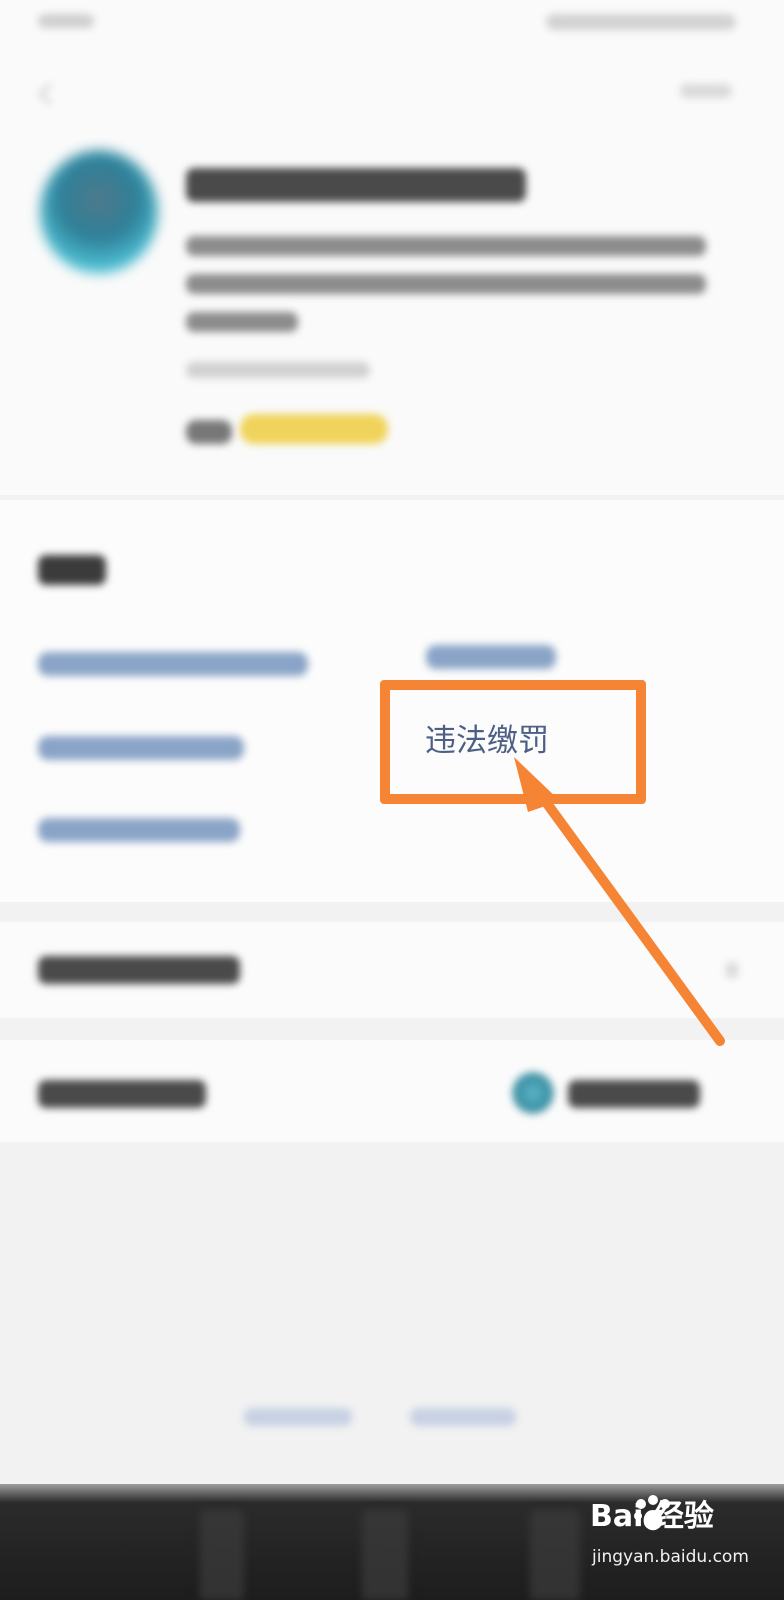 The height and width of the screenshot is (1600, 784). I want to click on account-name, so click(356, 185).